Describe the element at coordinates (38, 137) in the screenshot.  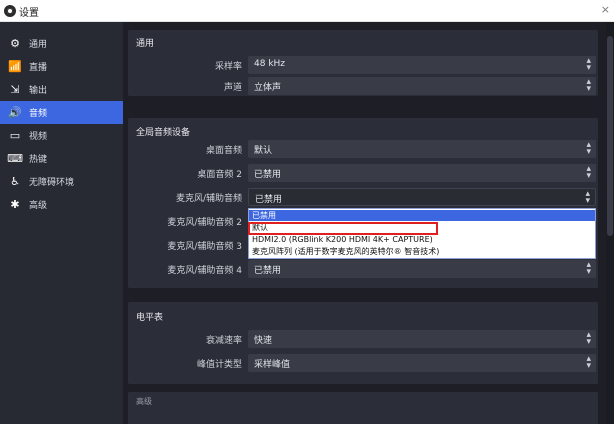
I see `sidebar-item-label: 视频` at that location.